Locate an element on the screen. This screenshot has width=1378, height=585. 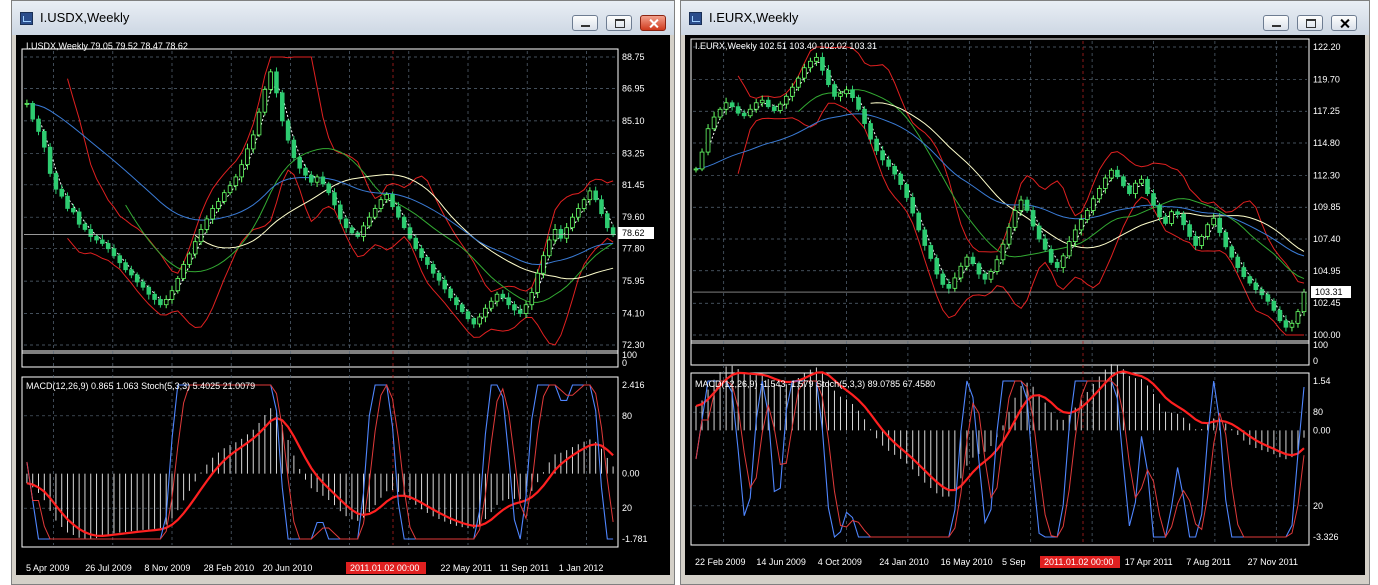
close-button is located at coordinates (653, 23).